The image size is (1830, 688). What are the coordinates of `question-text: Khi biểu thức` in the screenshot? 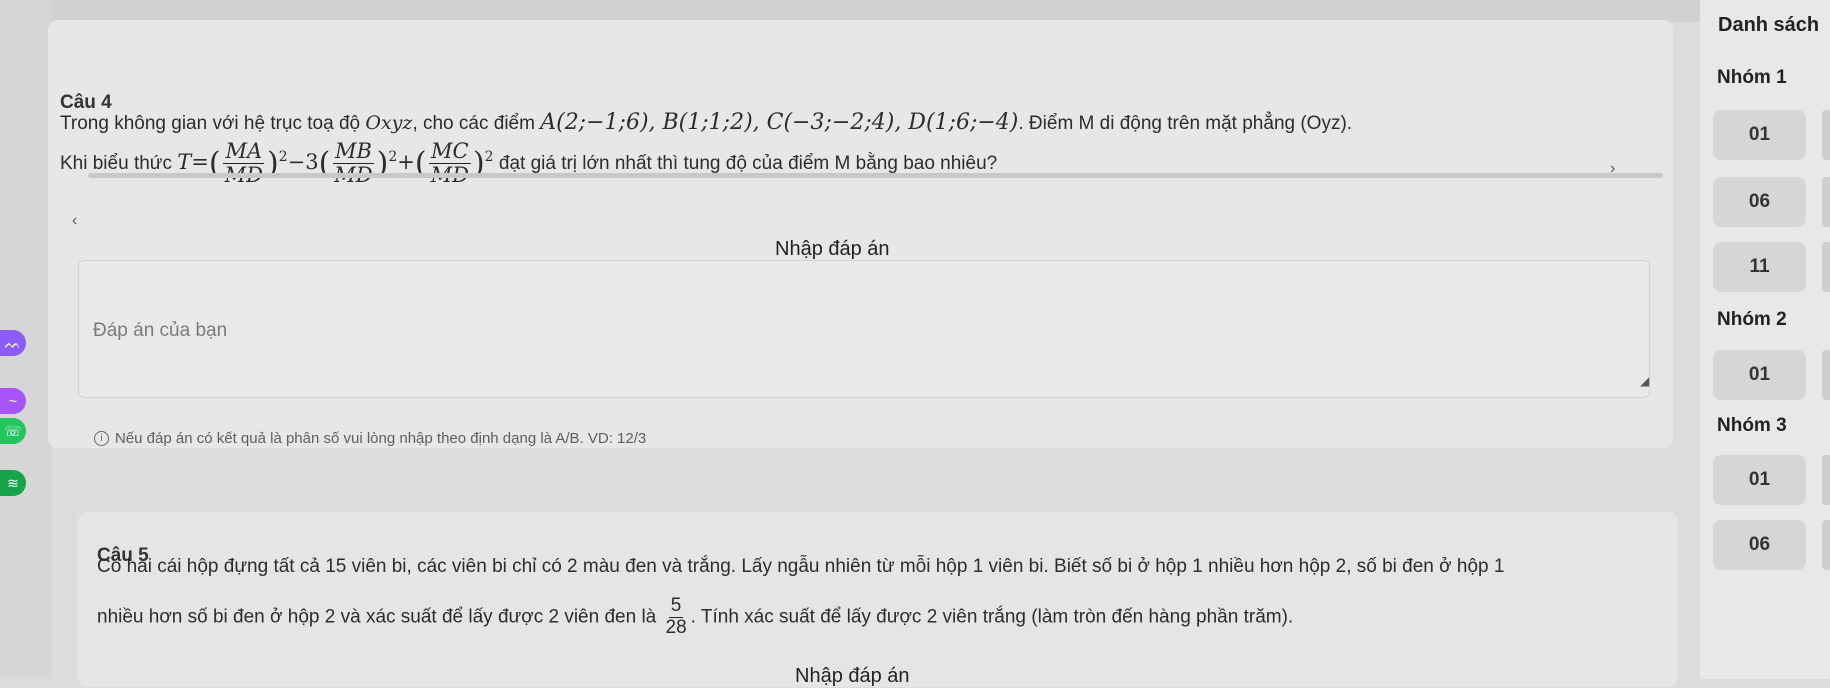 It's located at (119, 164).